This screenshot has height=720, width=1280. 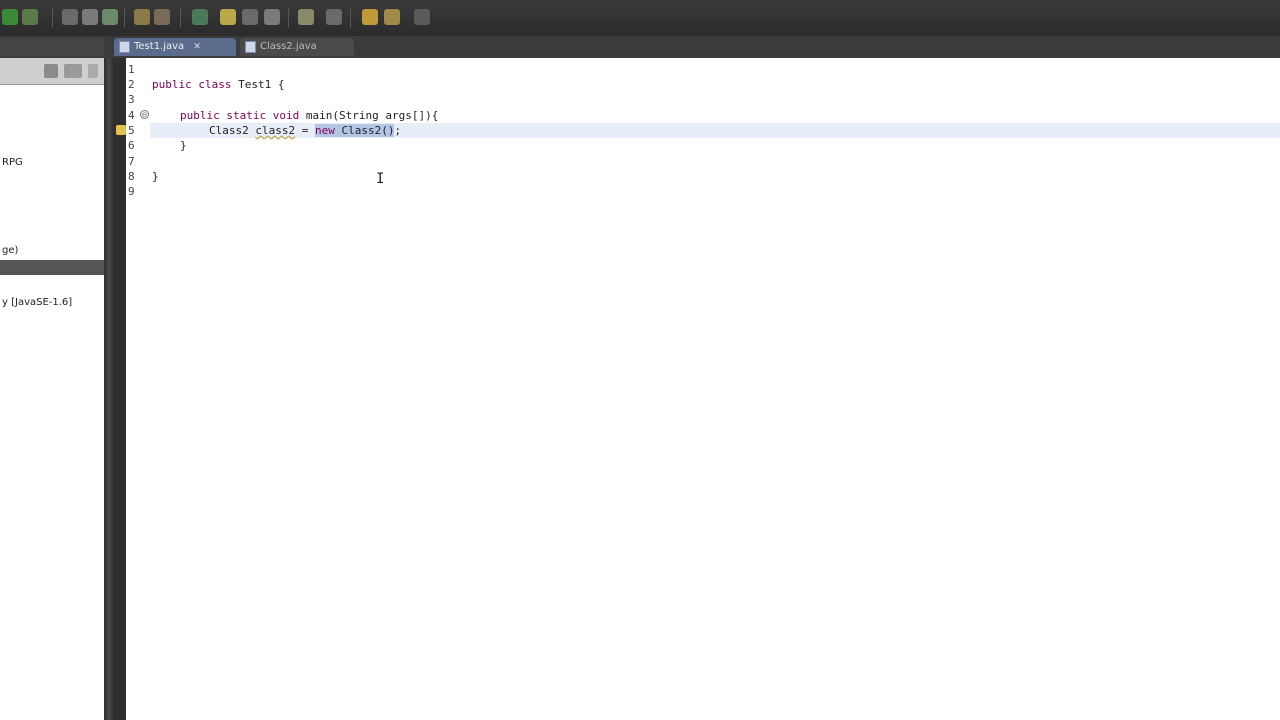 I want to click on code-text: =, so click(x=305, y=130).